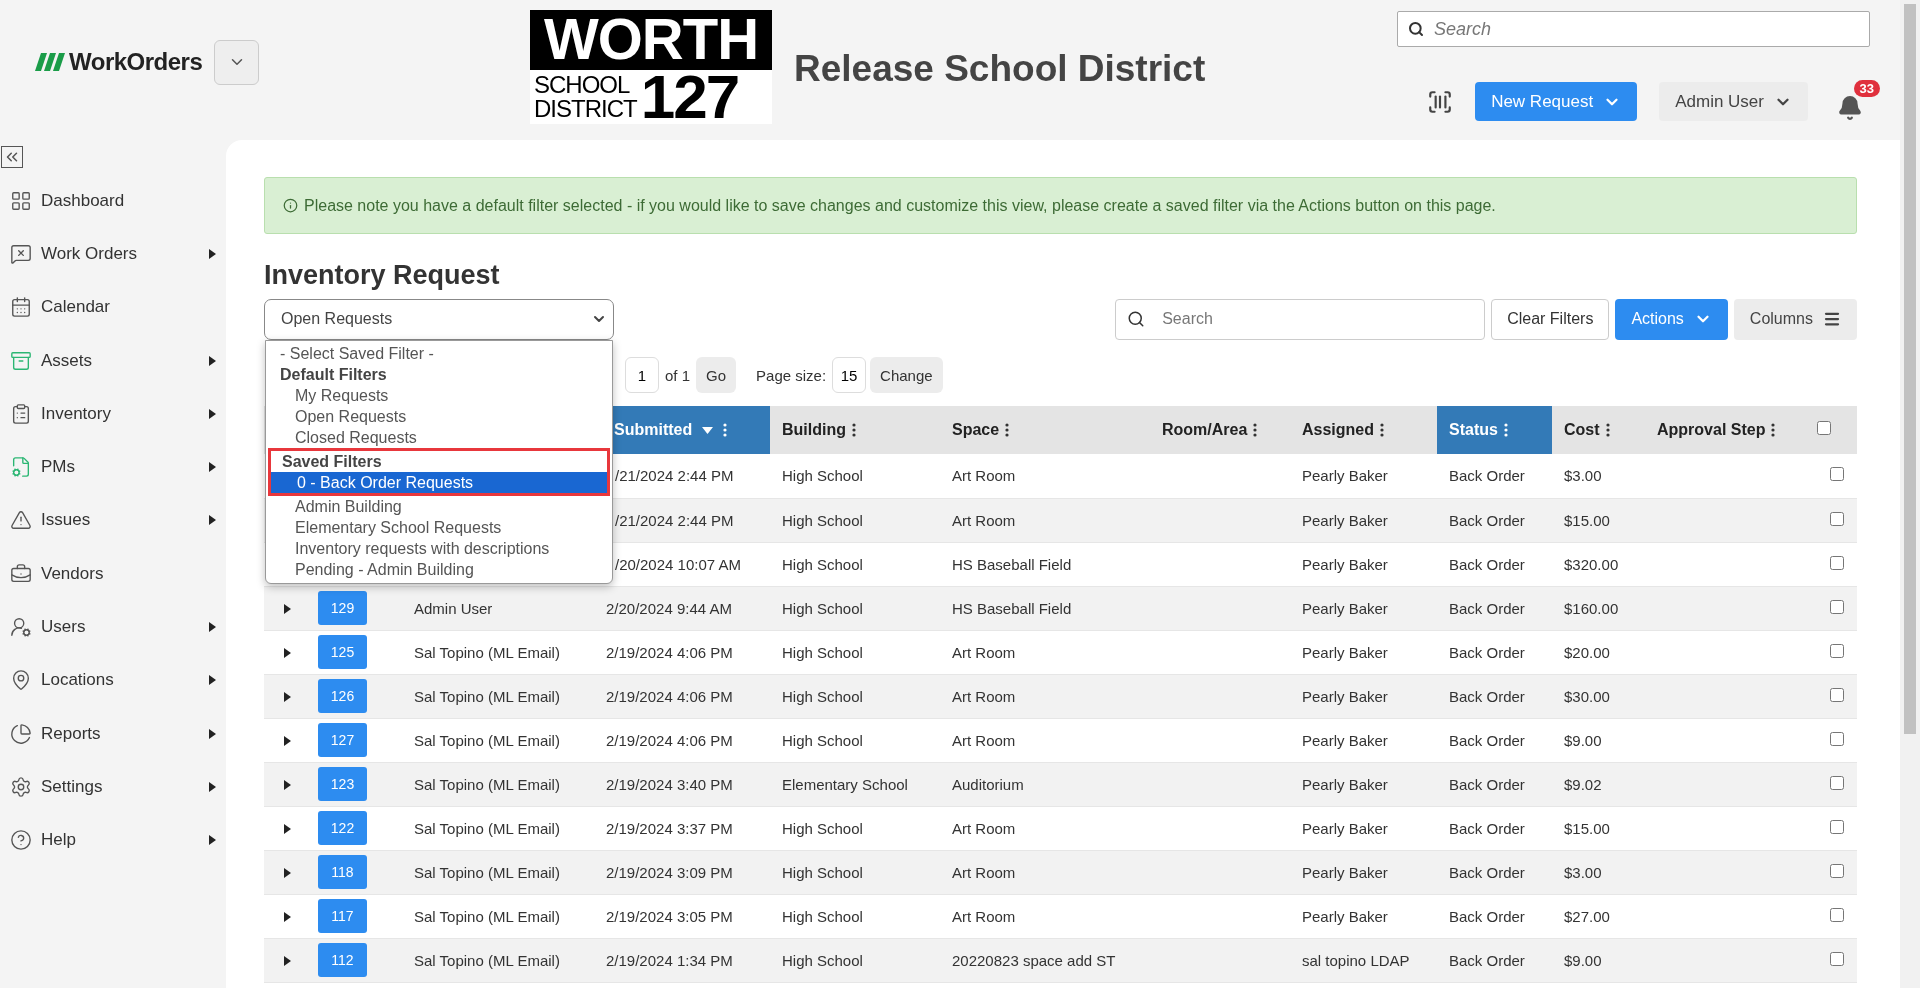 This screenshot has height=988, width=1920. What do you see at coordinates (113, 680) in the screenshot?
I see `sidebar-item: Locations` at bounding box center [113, 680].